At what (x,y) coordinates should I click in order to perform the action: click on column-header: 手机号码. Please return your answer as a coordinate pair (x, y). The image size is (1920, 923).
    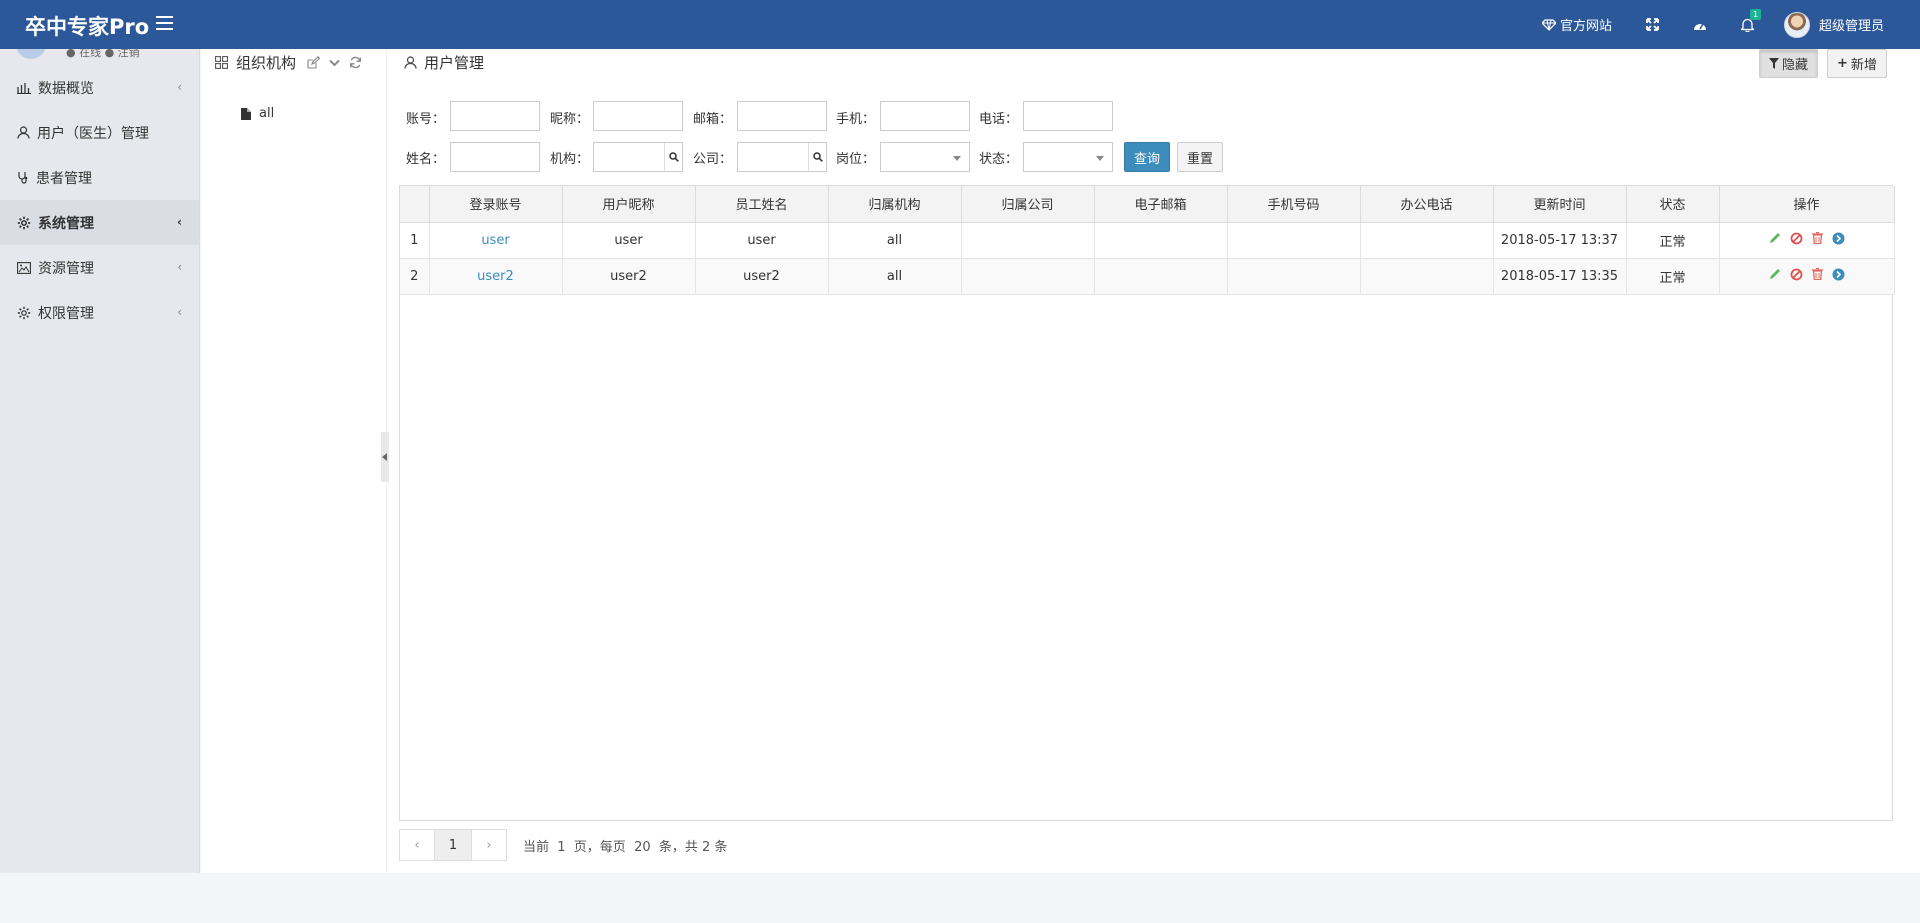
    Looking at the image, I should click on (1294, 204).